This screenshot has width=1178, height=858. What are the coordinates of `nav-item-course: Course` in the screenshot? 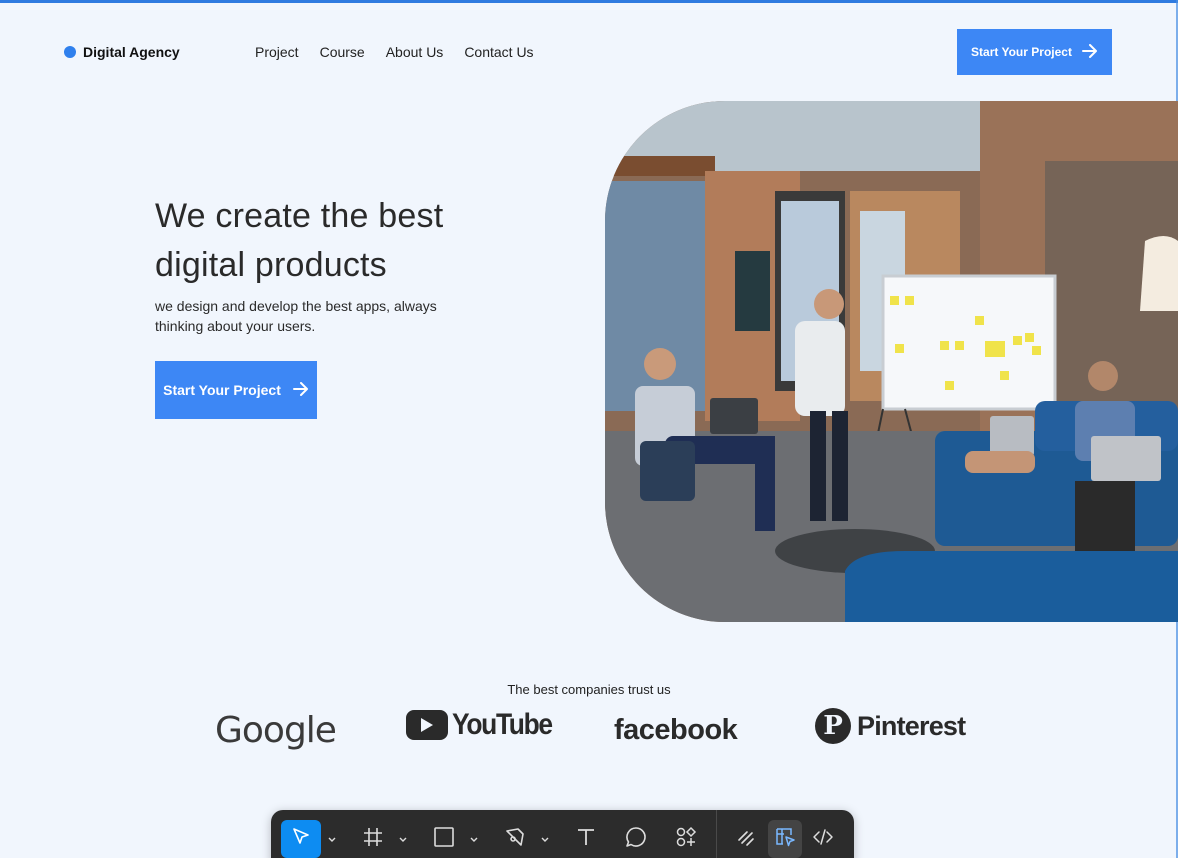 It's located at (342, 52).